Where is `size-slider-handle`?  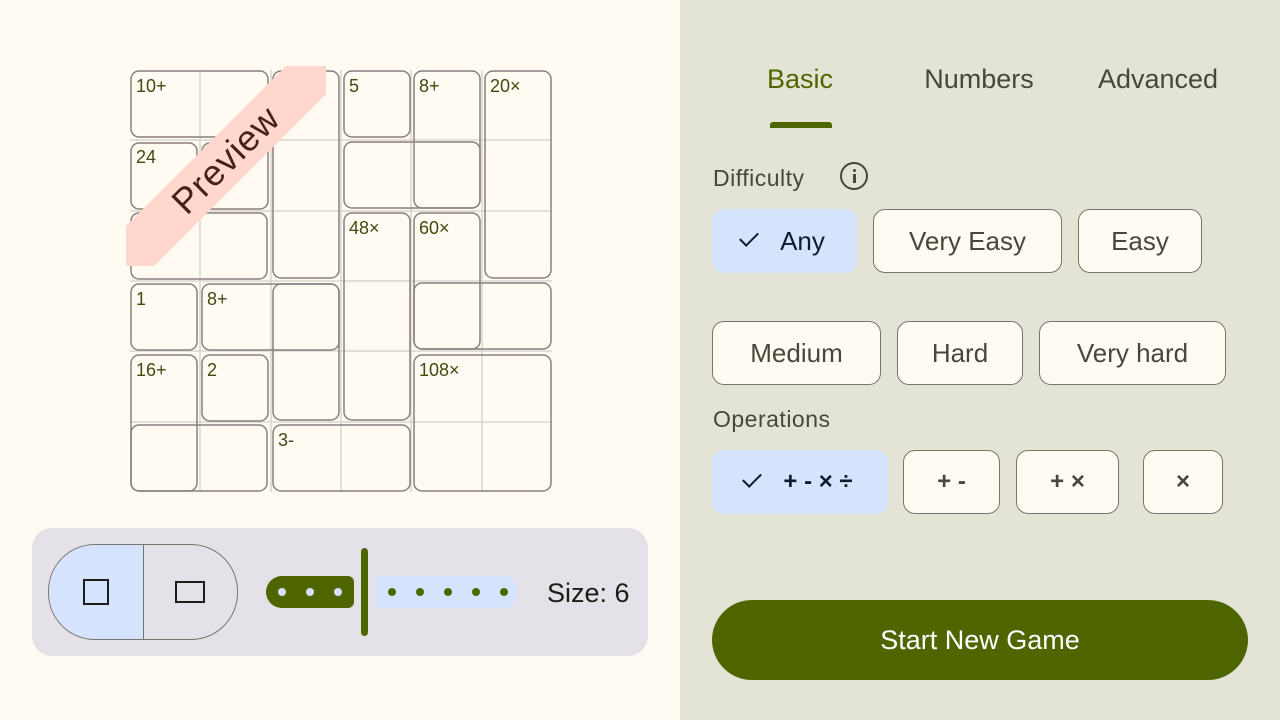
size-slider-handle is located at coordinates (364, 592).